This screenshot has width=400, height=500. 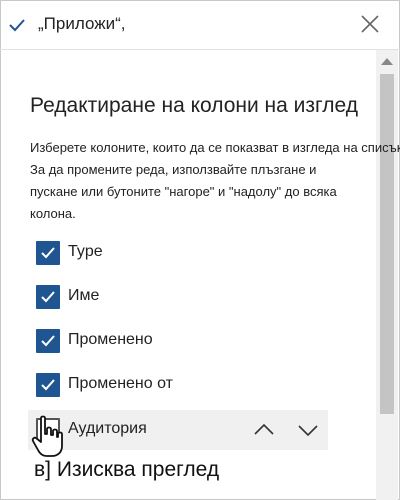 I want to click on scrollbar-thumb, so click(x=387, y=244).